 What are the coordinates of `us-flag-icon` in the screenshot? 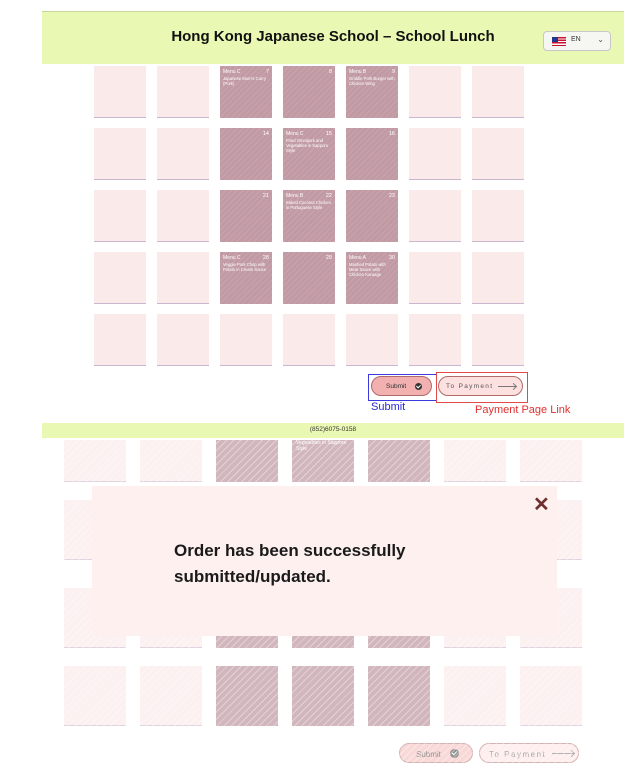 It's located at (559, 41).